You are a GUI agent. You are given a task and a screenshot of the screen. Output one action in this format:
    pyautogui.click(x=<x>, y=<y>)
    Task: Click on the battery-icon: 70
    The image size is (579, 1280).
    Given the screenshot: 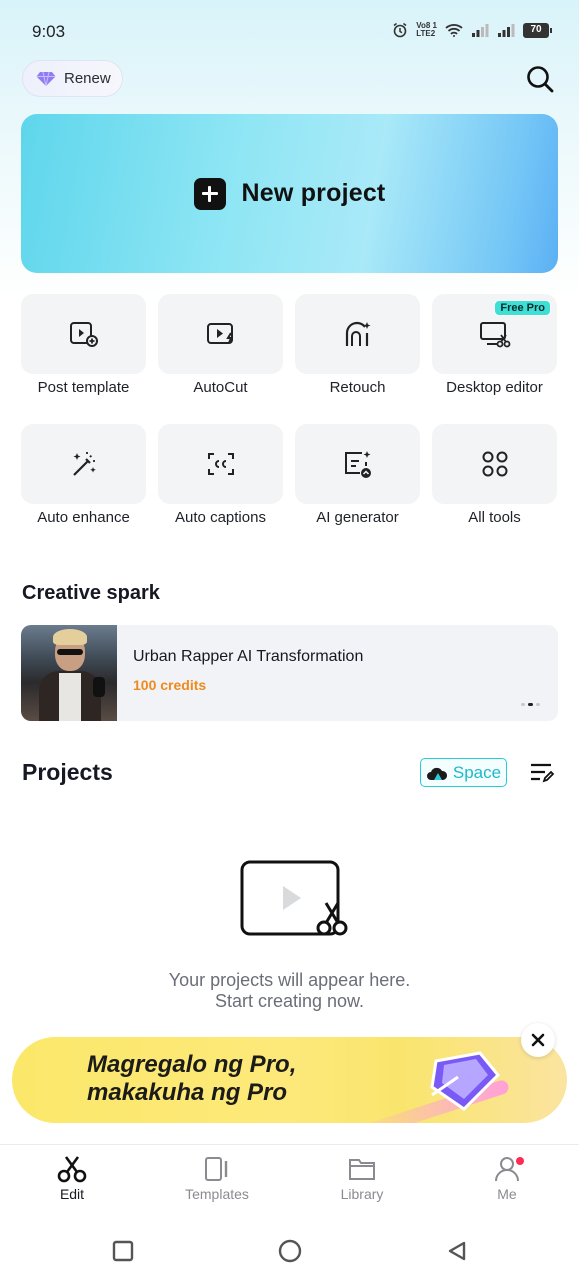 What is the action you would take?
    pyautogui.click(x=537, y=30)
    